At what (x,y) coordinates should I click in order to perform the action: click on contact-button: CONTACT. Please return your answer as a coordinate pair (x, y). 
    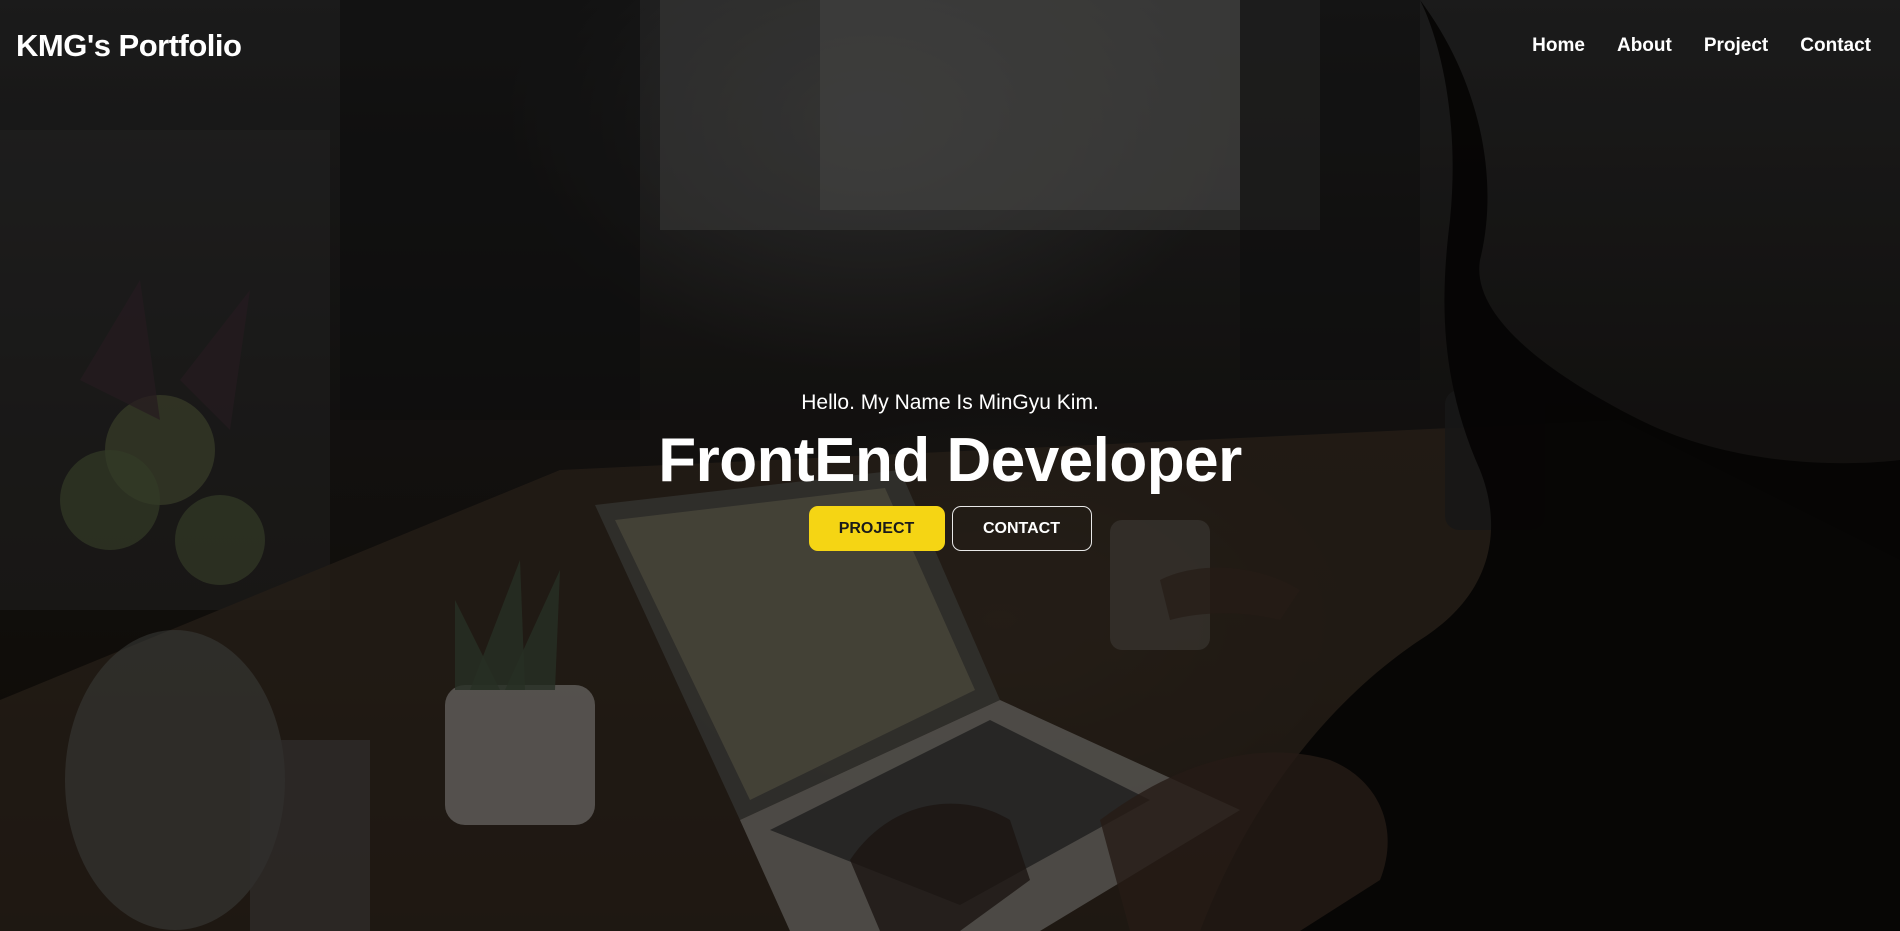
    Looking at the image, I should click on (1021, 528).